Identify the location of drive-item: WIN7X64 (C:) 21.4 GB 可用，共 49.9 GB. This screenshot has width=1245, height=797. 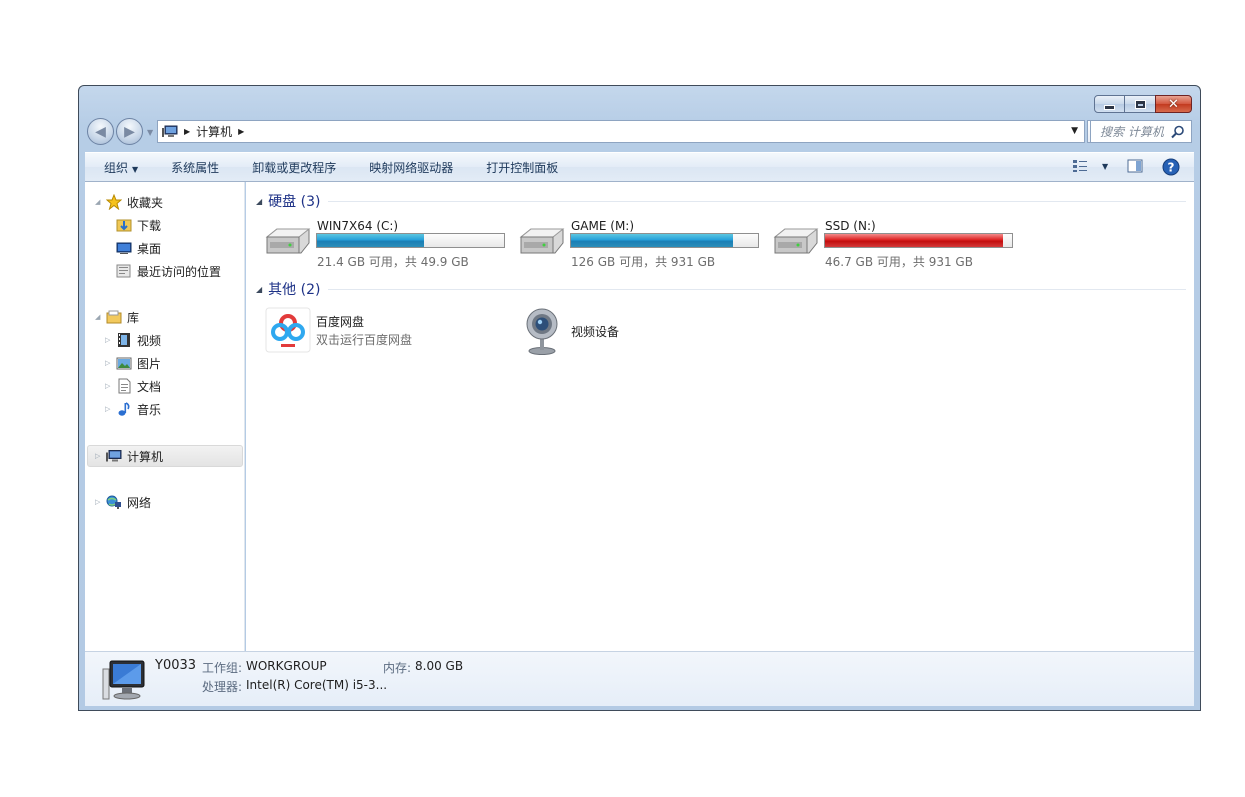
(388, 244).